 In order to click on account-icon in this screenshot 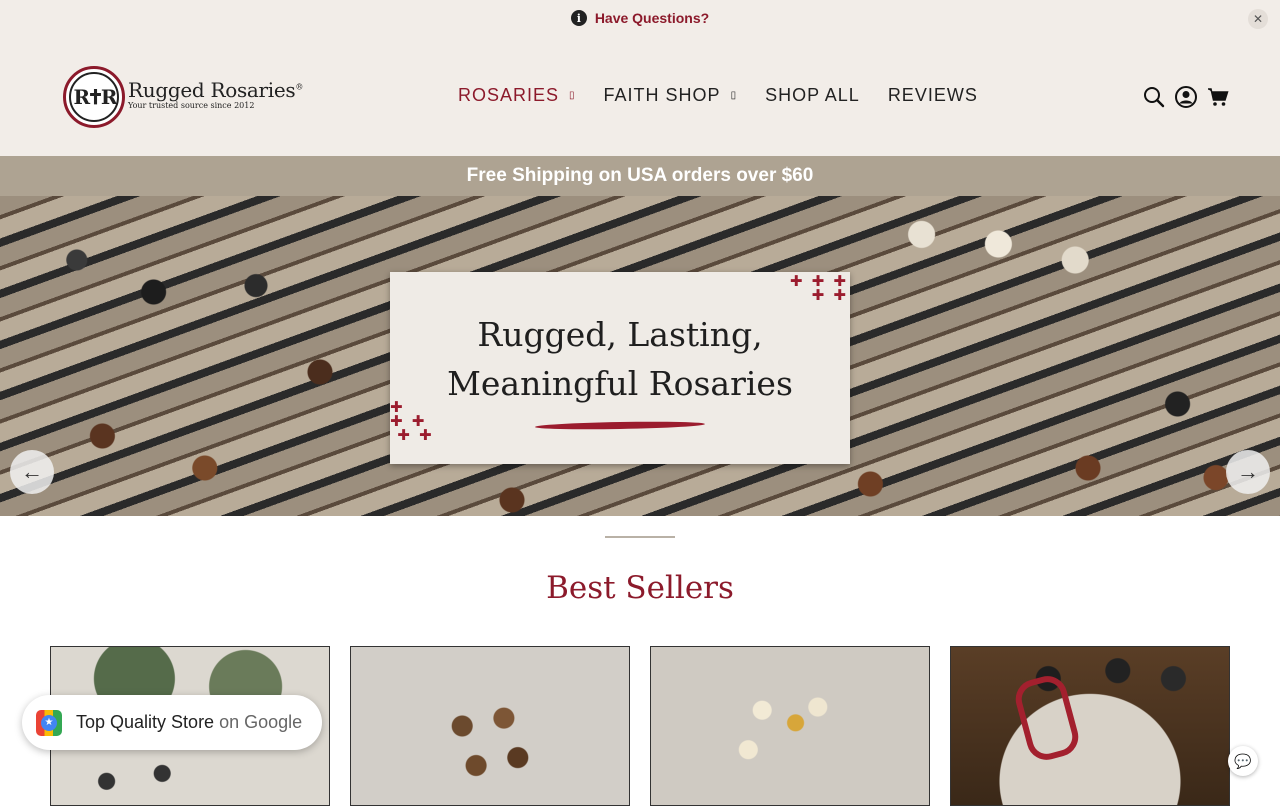, I will do `click(1186, 97)`.